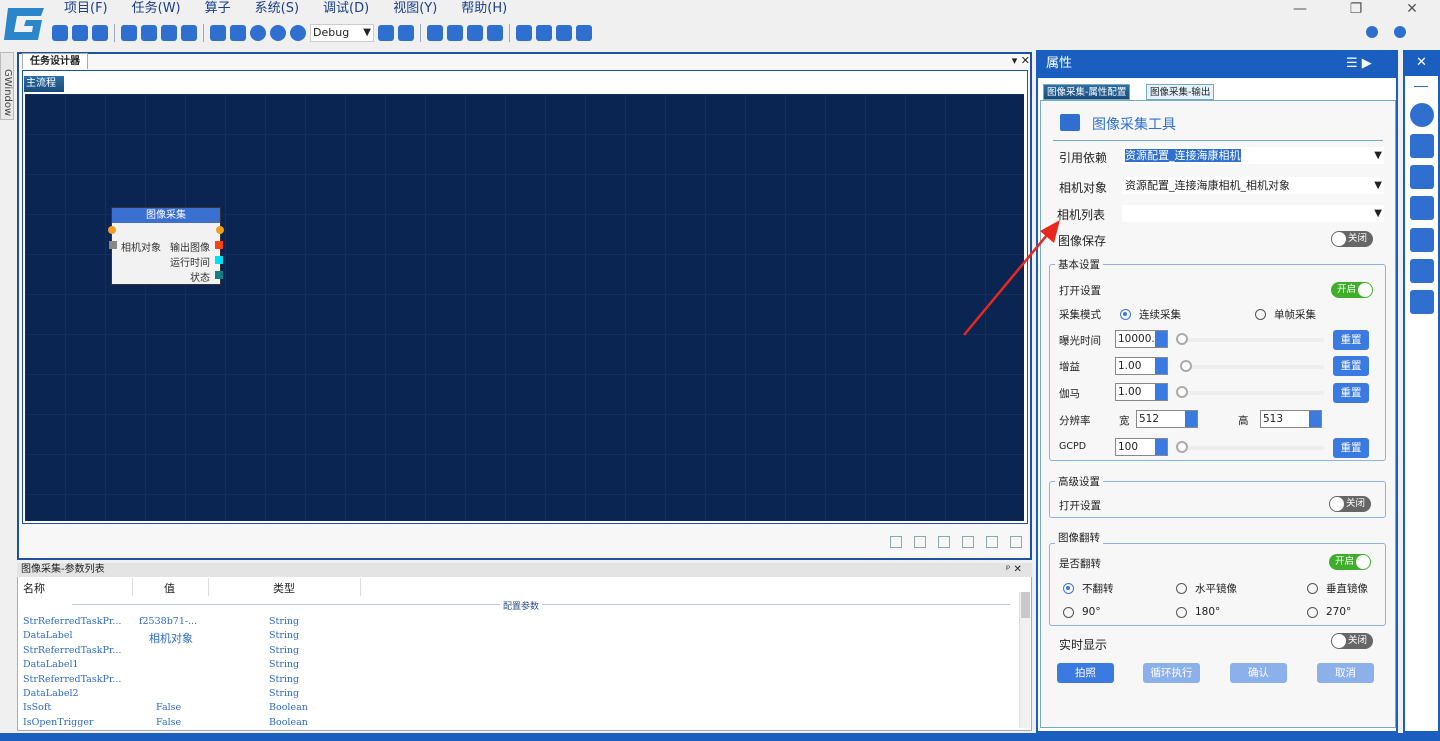  I want to click on checklist-icon, so click(1422, 146).